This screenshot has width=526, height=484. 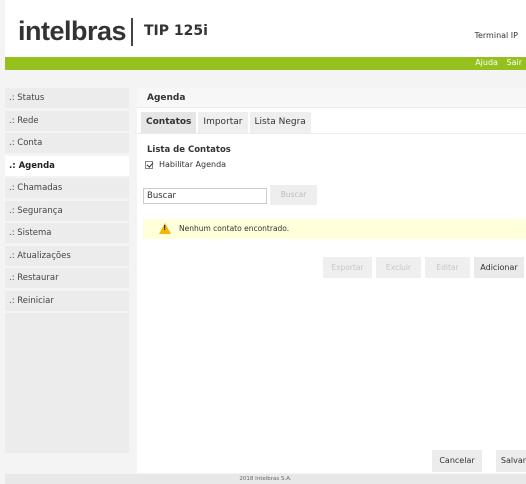 What do you see at coordinates (486, 62) in the screenshot?
I see `help-link: Ajuda` at bounding box center [486, 62].